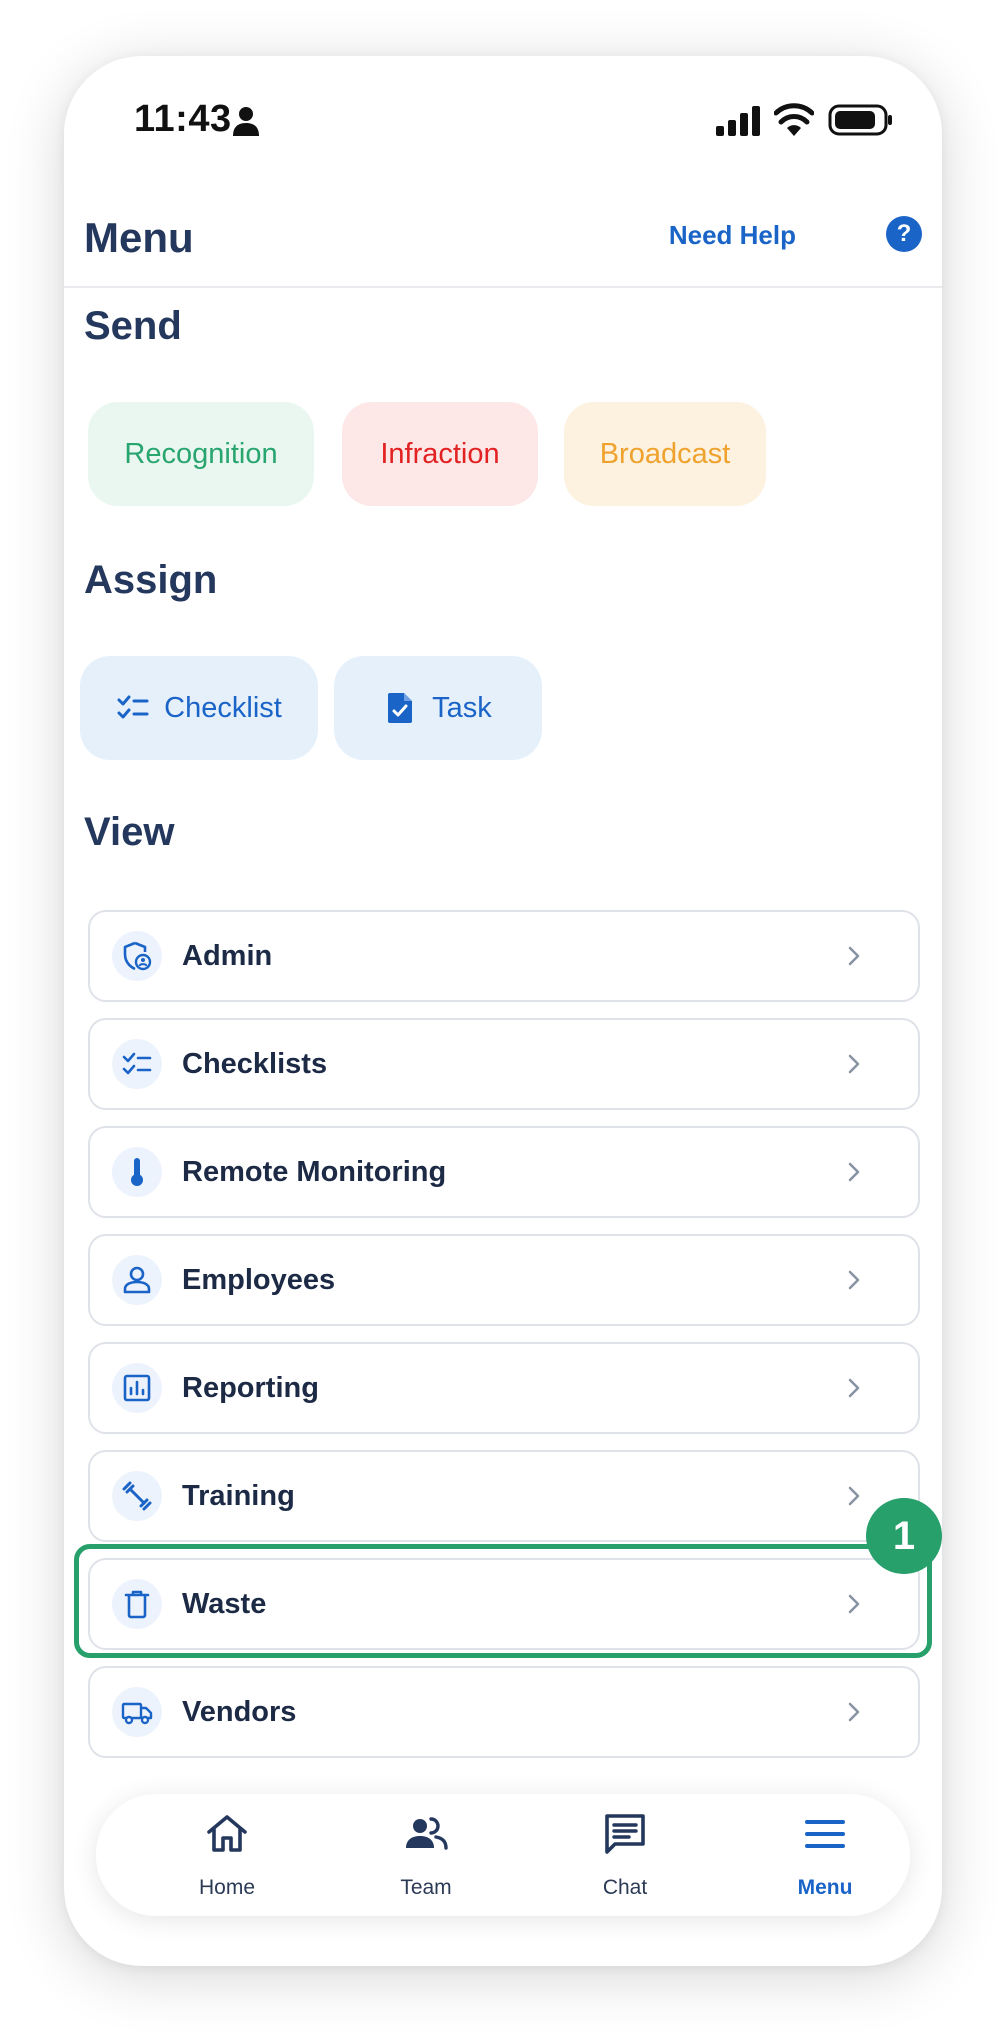 Image resolution: width=1006 pixels, height=2036 pixels. Describe the element at coordinates (227, 1833) in the screenshot. I see `home-icon` at that location.